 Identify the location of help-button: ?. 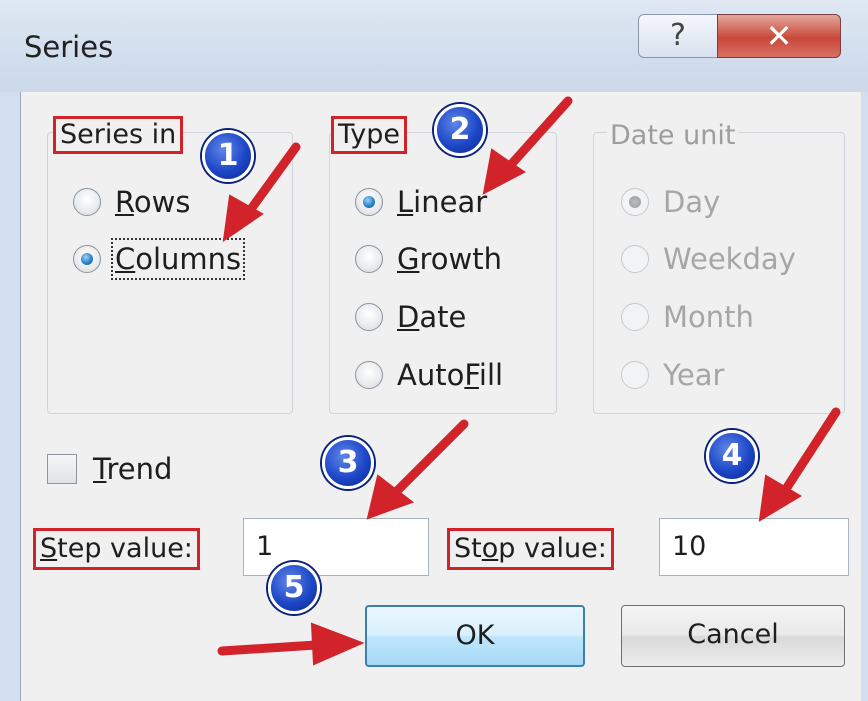
(678, 36).